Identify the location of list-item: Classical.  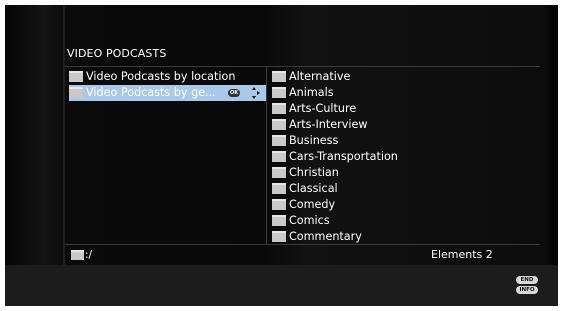
(407, 189).